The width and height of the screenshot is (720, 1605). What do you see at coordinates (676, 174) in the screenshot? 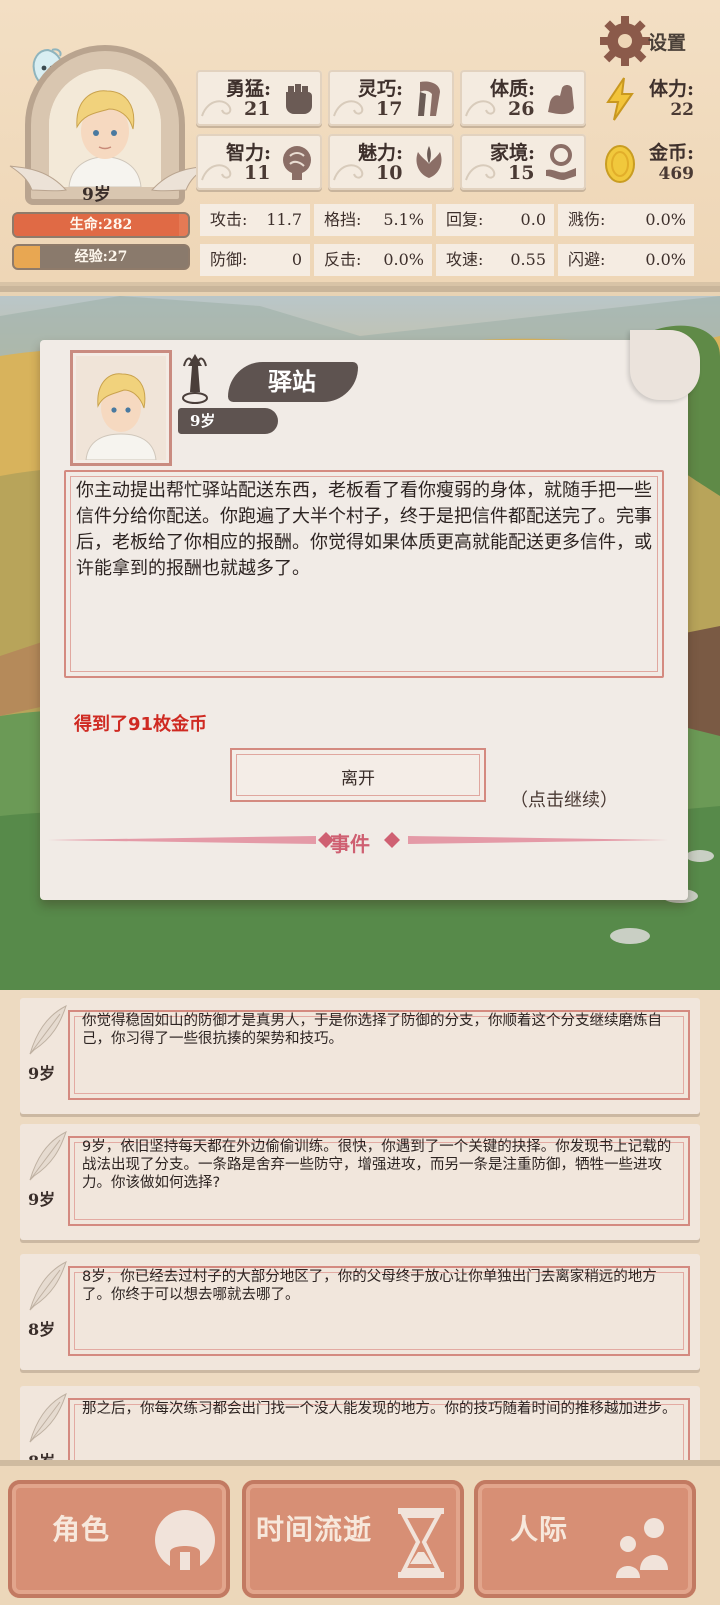
I see `resource-value: 469` at bounding box center [676, 174].